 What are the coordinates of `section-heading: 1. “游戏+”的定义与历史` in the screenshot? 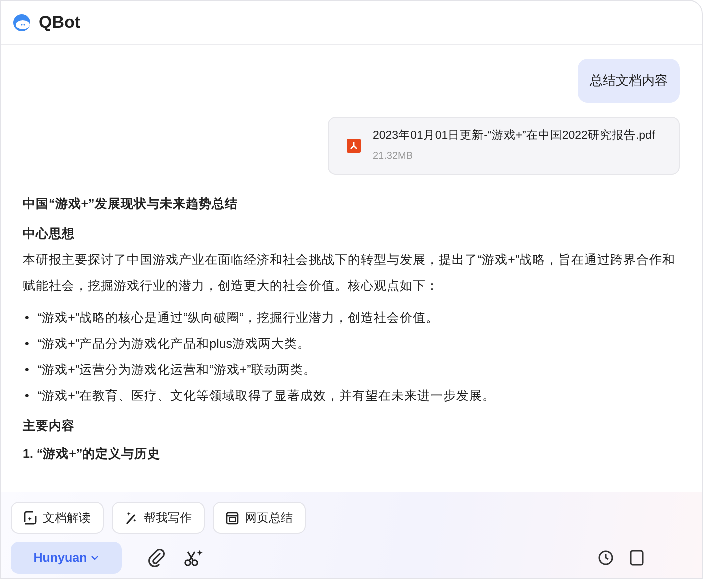 It's located at (92, 454).